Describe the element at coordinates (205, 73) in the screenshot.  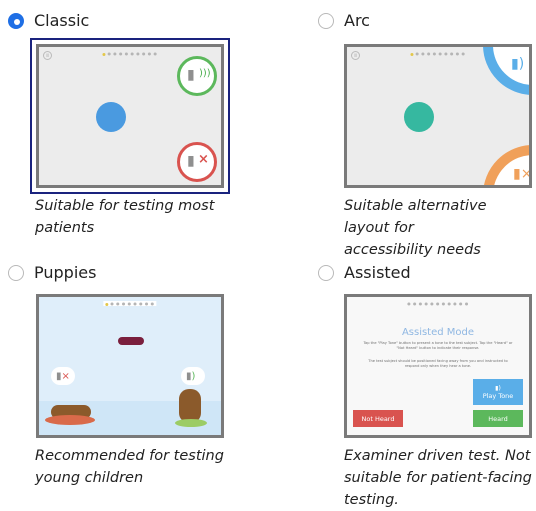
I see `sound-waves-icon: )))` at that location.